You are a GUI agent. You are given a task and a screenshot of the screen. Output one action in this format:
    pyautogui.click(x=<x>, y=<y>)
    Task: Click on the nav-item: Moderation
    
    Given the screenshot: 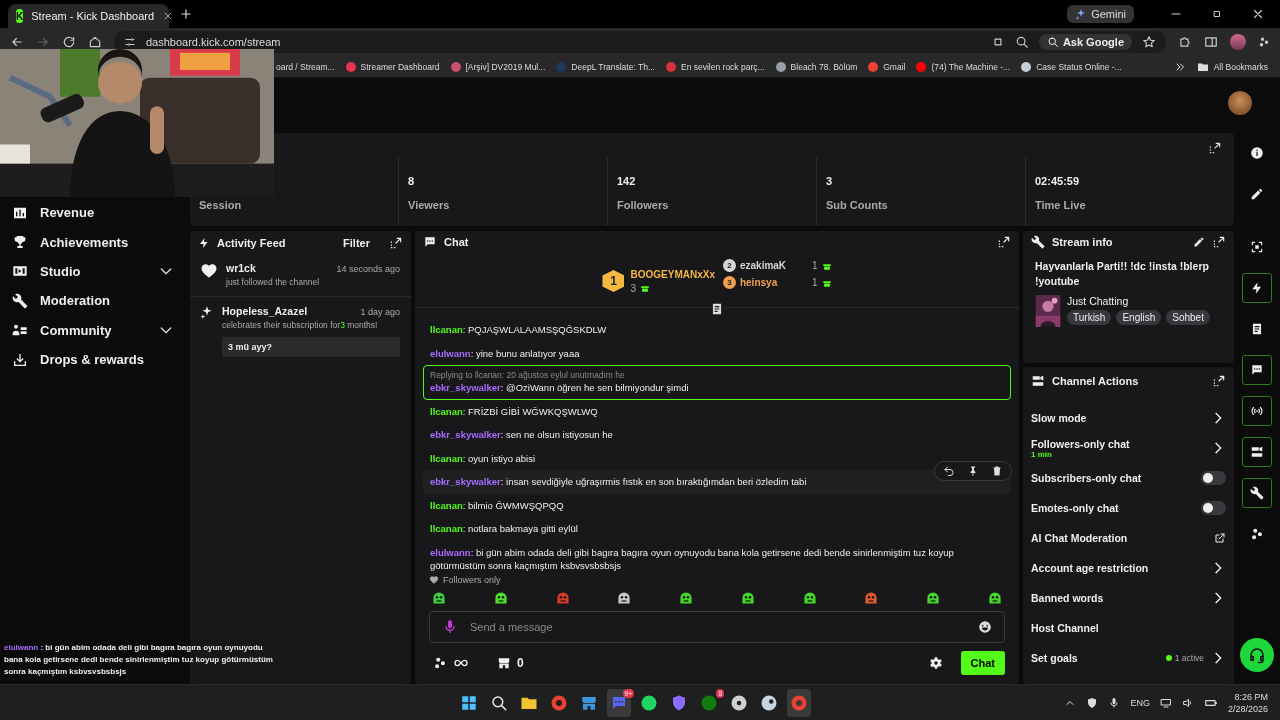 What is the action you would take?
    pyautogui.click(x=95, y=301)
    